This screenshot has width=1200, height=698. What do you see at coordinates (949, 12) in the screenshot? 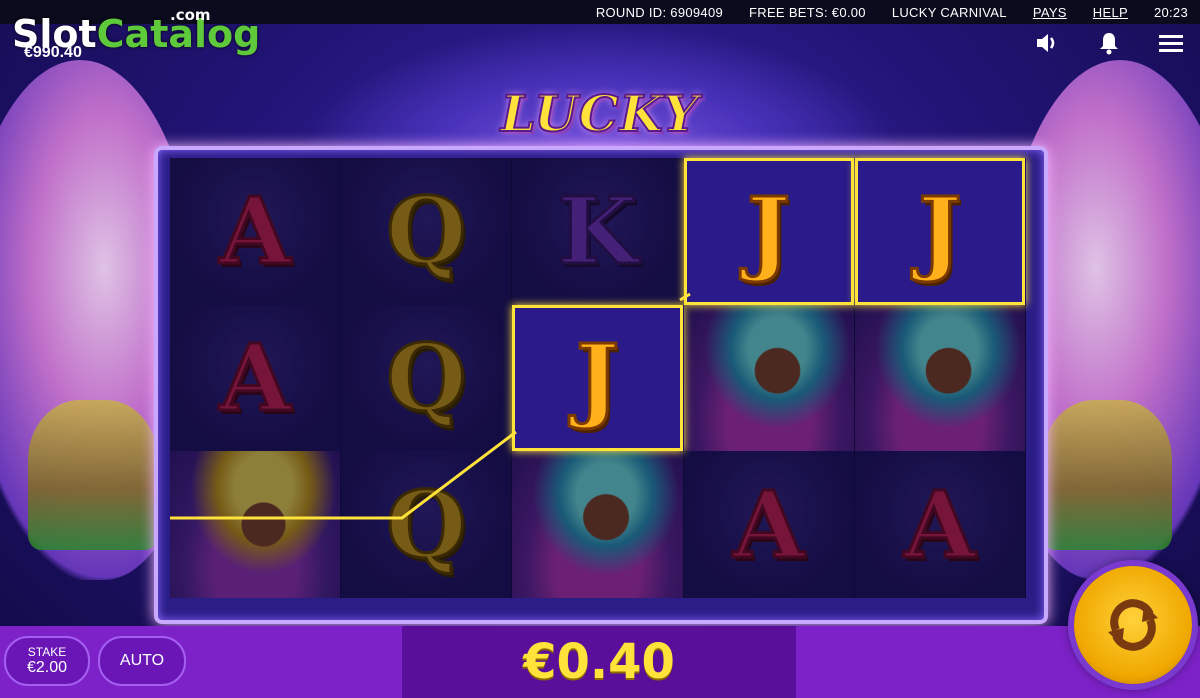
I see `game-name: LUCKY CARNIVAL` at bounding box center [949, 12].